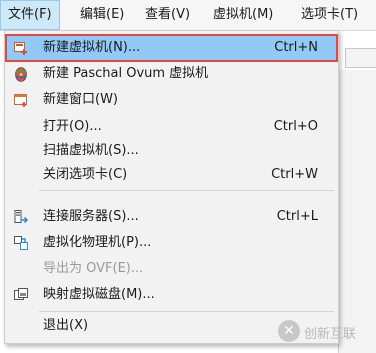  What do you see at coordinates (297, 216) in the screenshot?
I see `menu-item-shortcut: Ctrl+L` at bounding box center [297, 216].